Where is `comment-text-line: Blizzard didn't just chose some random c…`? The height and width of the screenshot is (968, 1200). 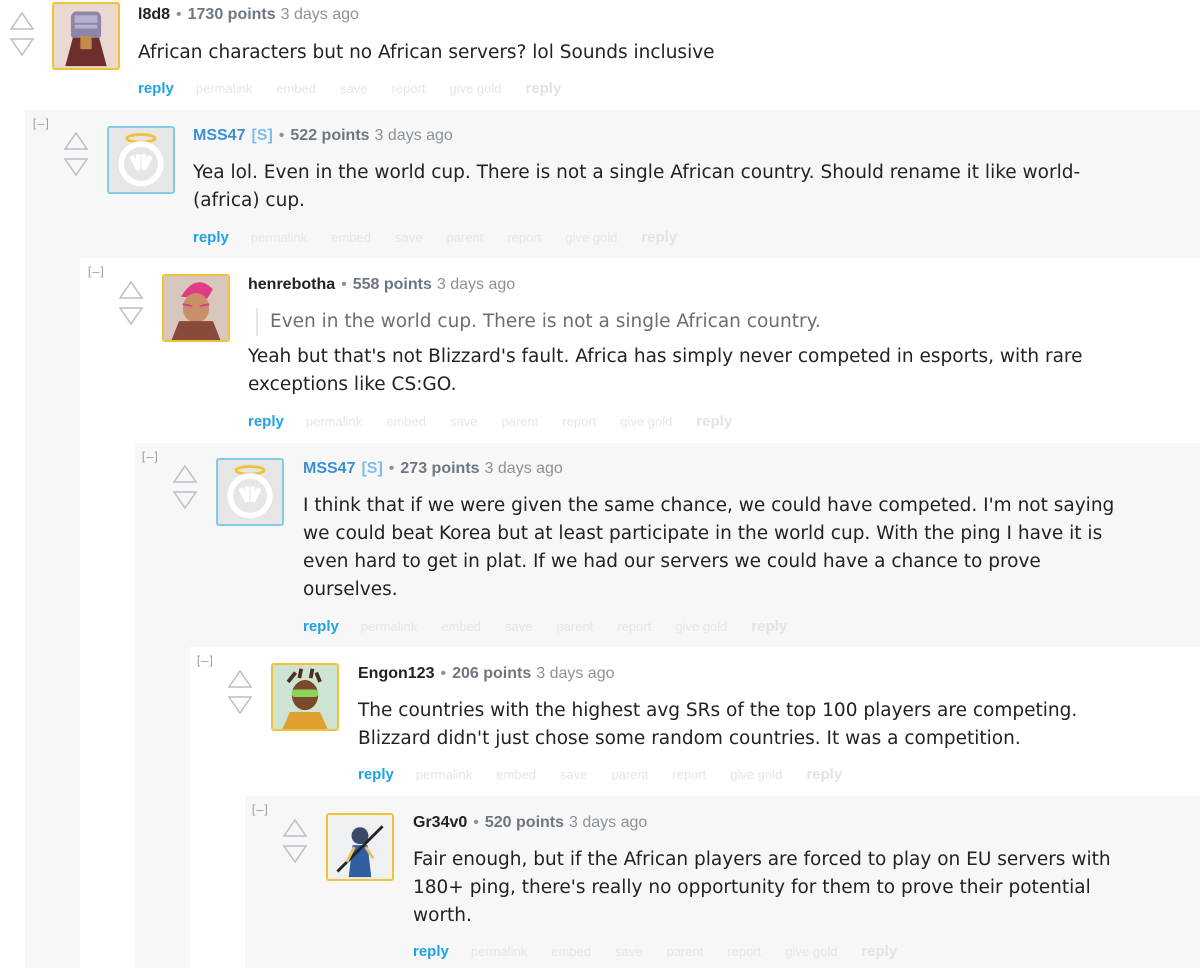 comment-text-line: Blizzard didn't just chose some random c… is located at coordinates (689, 738).